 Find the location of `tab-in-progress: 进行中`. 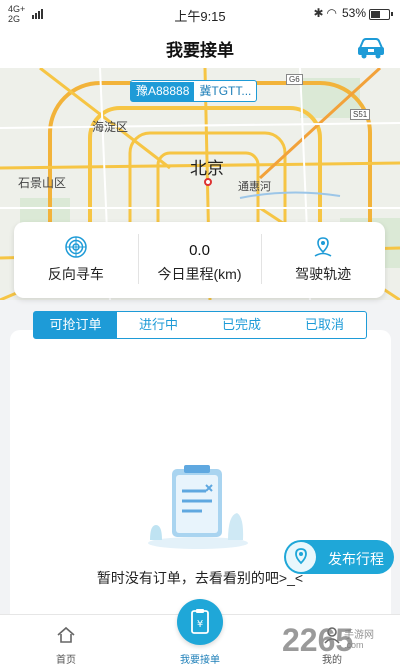

tab-in-progress: 进行中 is located at coordinates (158, 325).